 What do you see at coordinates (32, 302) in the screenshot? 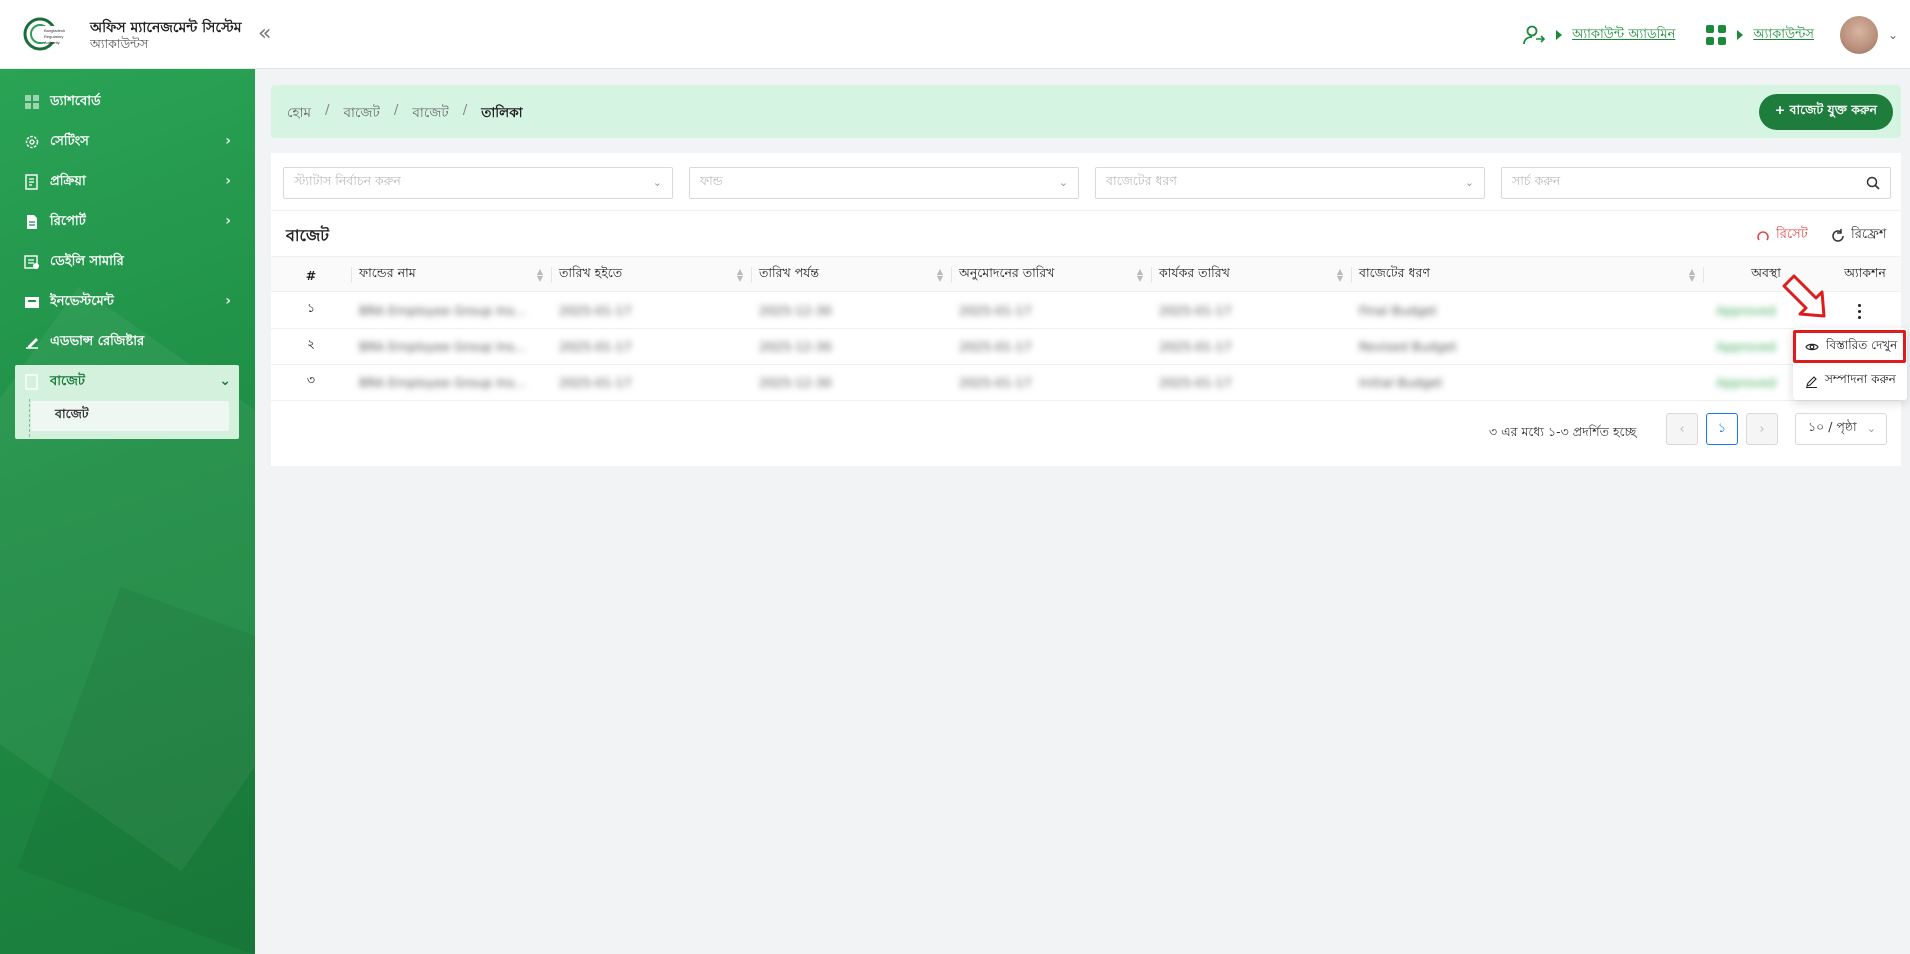
I see `investment-icon` at bounding box center [32, 302].